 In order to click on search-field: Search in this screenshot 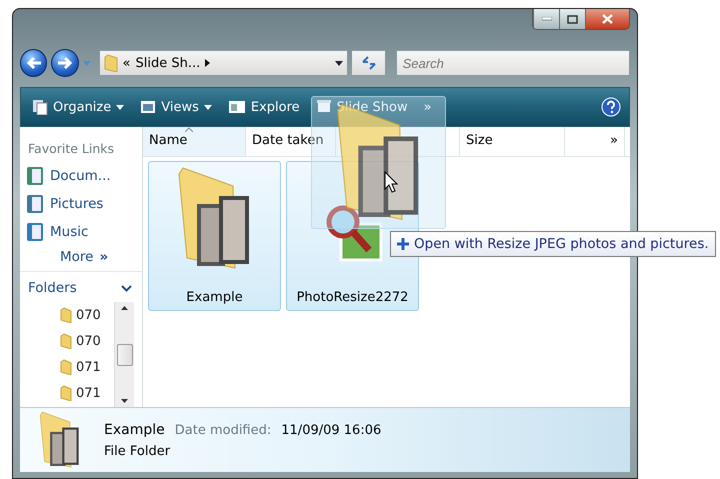, I will do `click(513, 63)`.